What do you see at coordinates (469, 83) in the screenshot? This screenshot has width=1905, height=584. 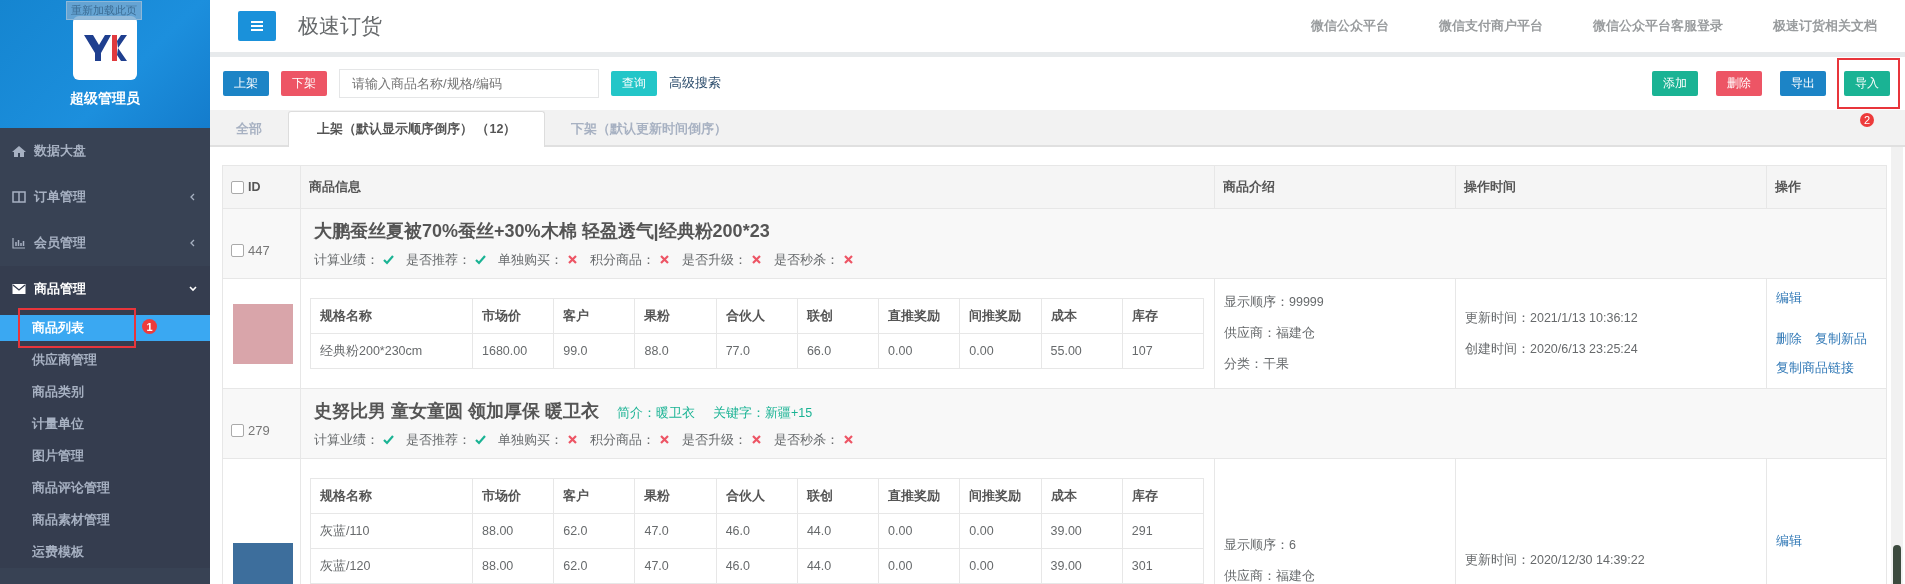 I see `search-field: 请输入商品名称/规格/编码` at bounding box center [469, 83].